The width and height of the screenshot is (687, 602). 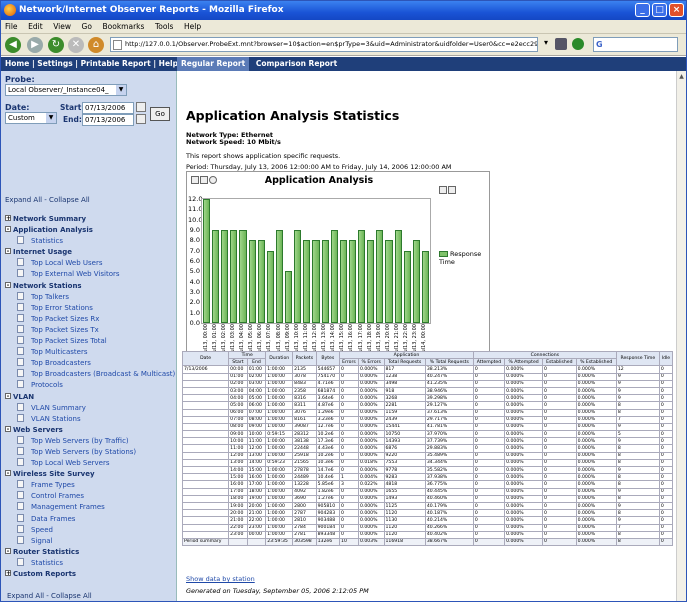 I want to click on table-cell: 21565, so click(x=304, y=463).